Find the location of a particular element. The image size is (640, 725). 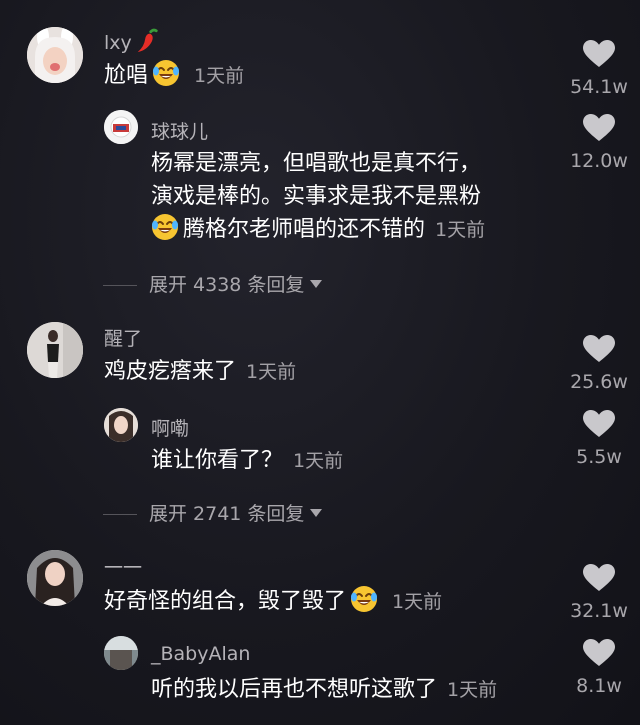

expand-label: 展开 2741 条回复 is located at coordinates (227, 514).